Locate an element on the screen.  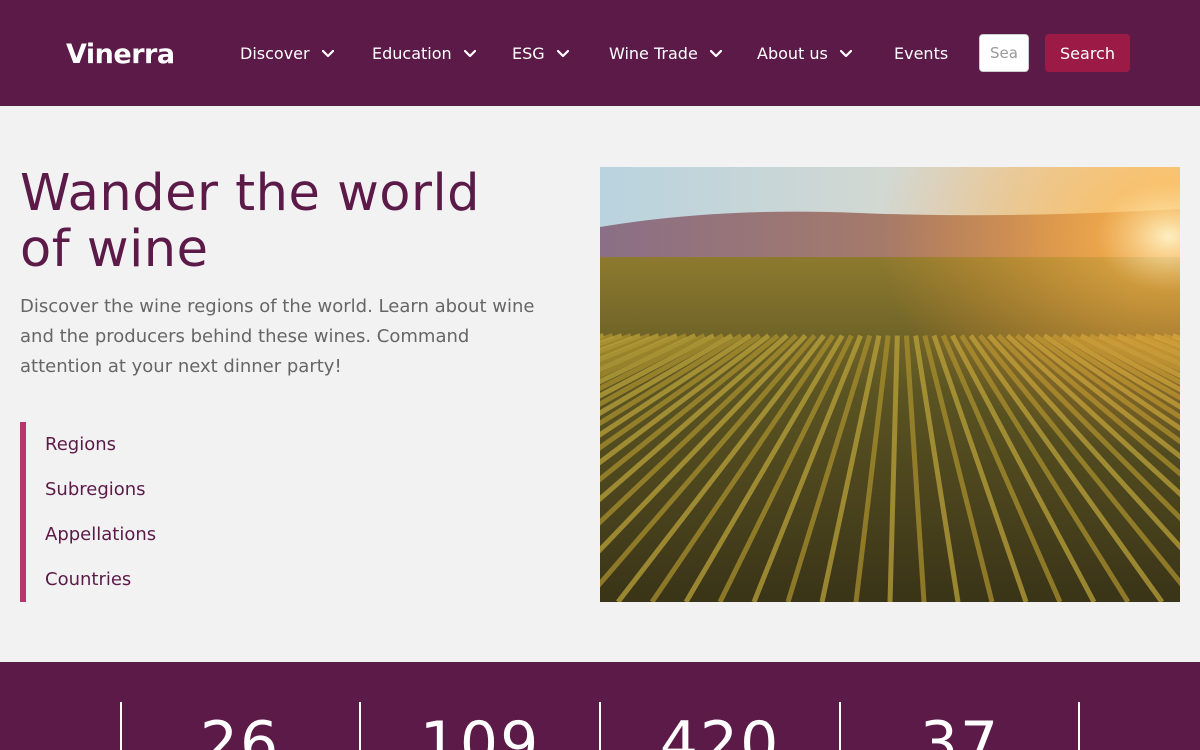
nav-discover: Discover is located at coordinates (288, 53).